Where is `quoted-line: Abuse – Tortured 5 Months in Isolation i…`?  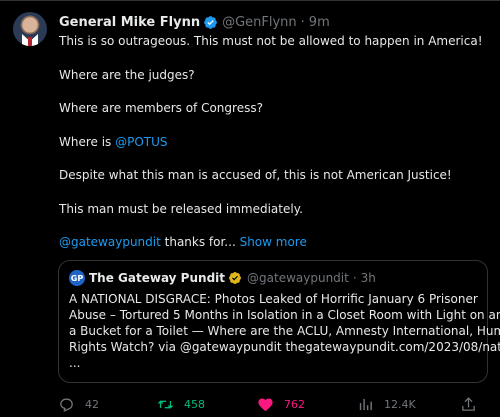 quoted-line: Abuse – Tortured 5 Months in Isolation i… is located at coordinates (284, 315).